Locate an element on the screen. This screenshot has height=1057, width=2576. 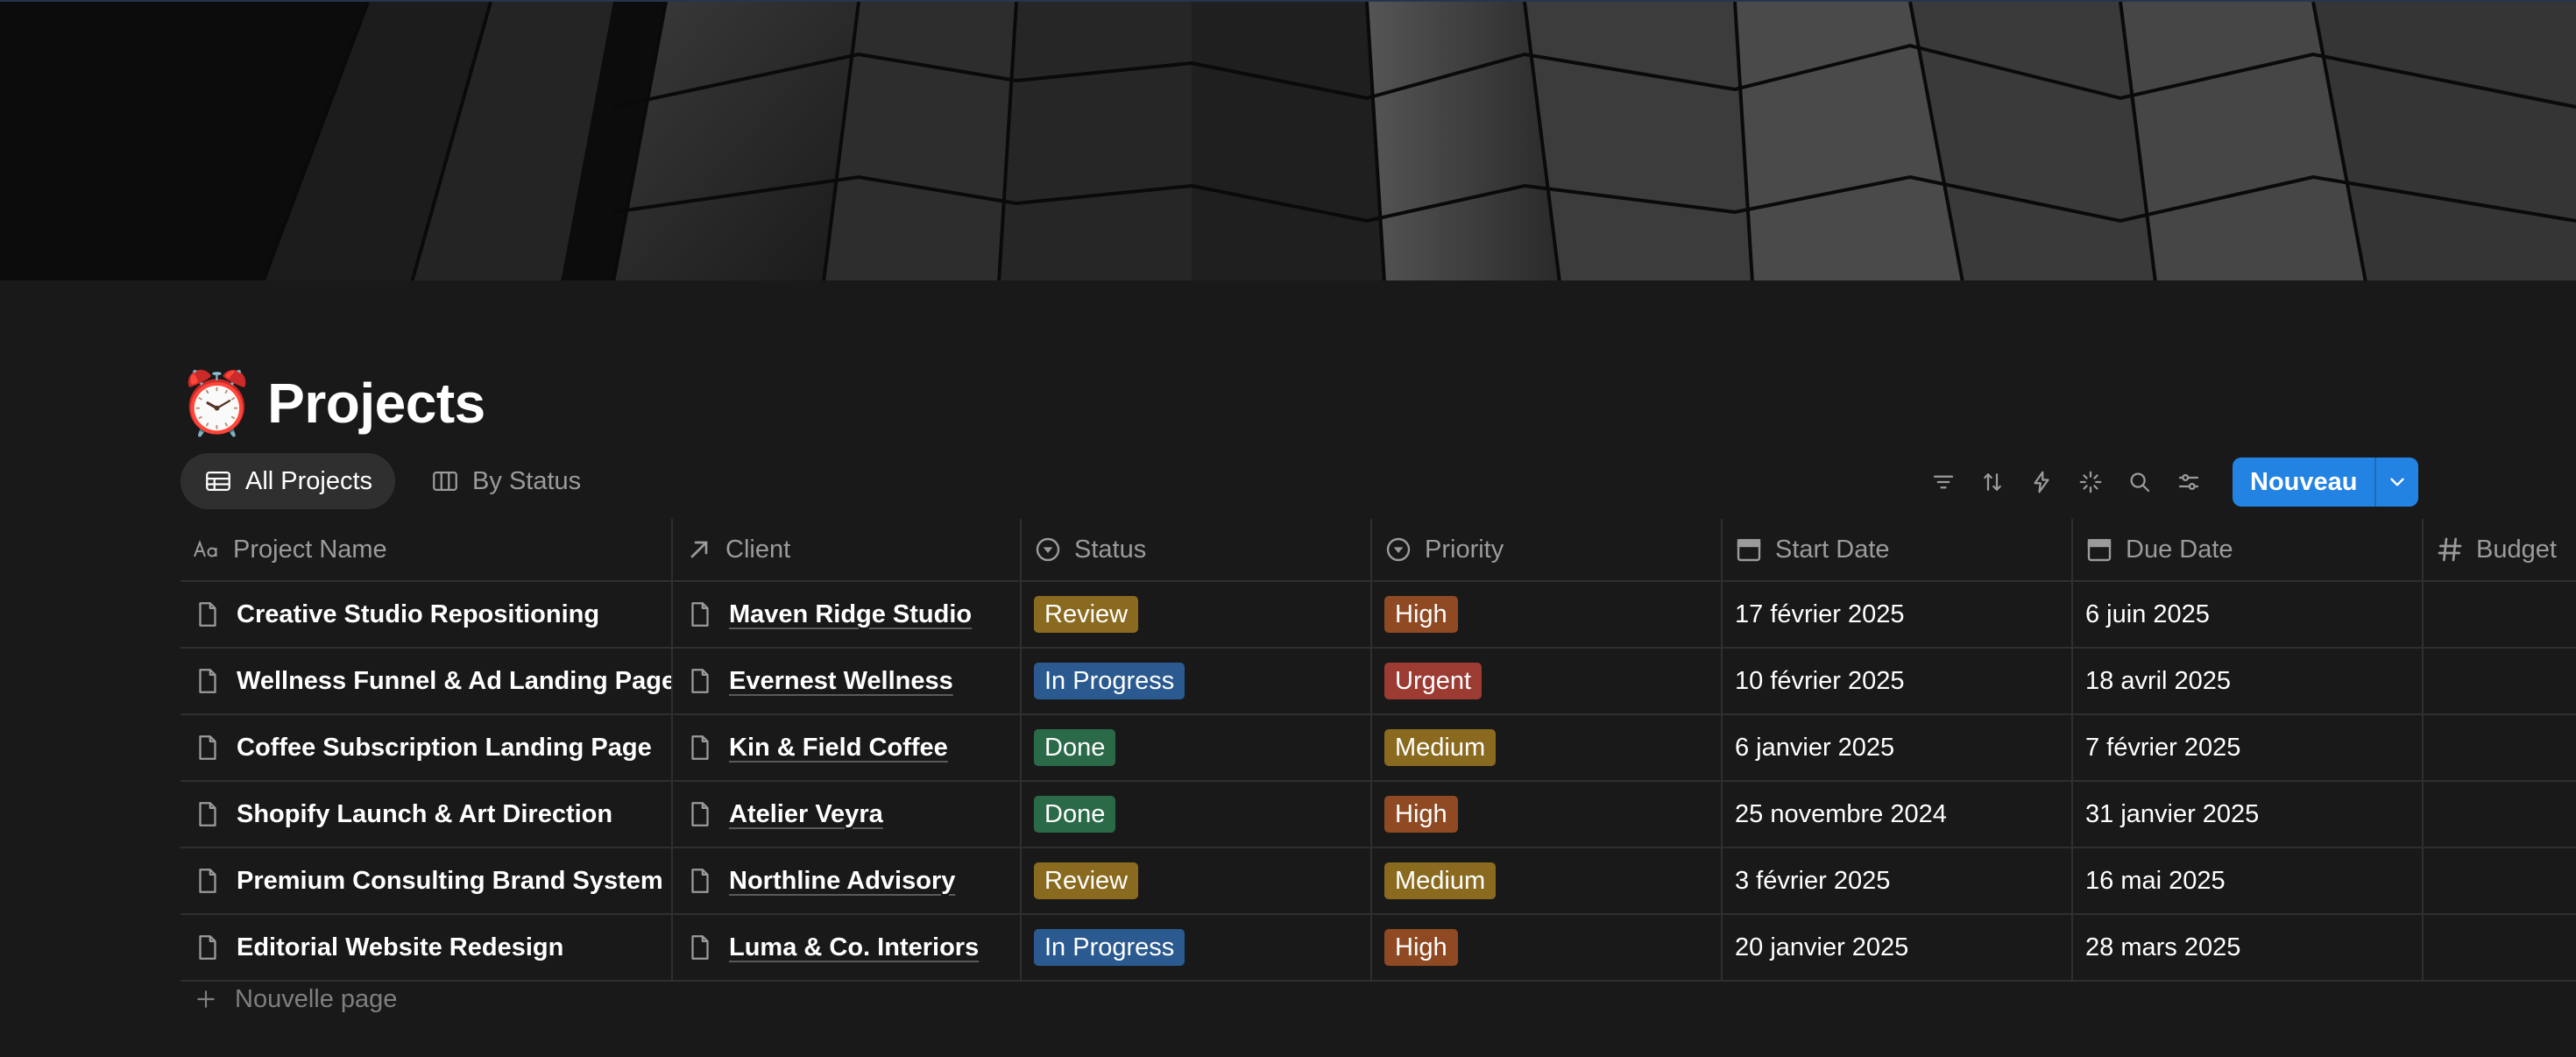
status-tag: Done is located at coordinates (1075, 814).